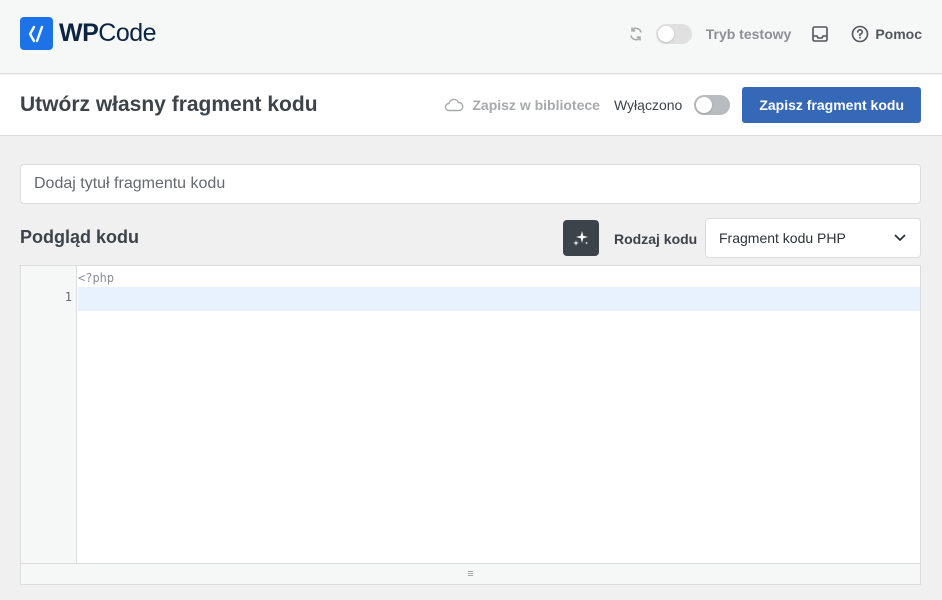 The height and width of the screenshot is (600, 942). Describe the element at coordinates (648, 105) in the screenshot. I see `status-label: Wyłączono` at that location.